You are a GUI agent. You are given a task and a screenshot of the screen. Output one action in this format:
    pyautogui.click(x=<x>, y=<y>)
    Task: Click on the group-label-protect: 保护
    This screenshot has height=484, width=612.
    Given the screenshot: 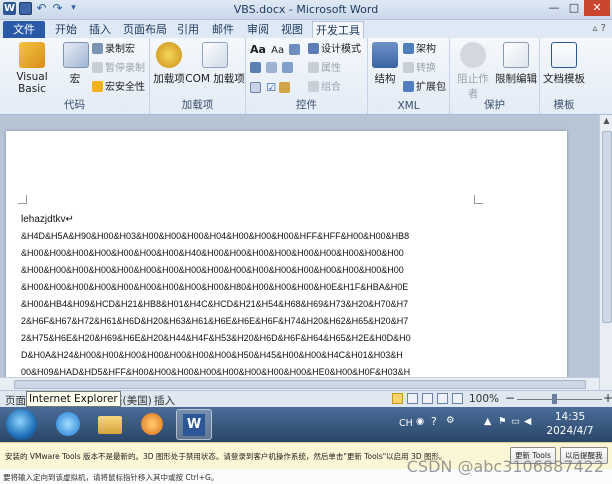 What is the action you would take?
    pyautogui.click(x=494, y=105)
    